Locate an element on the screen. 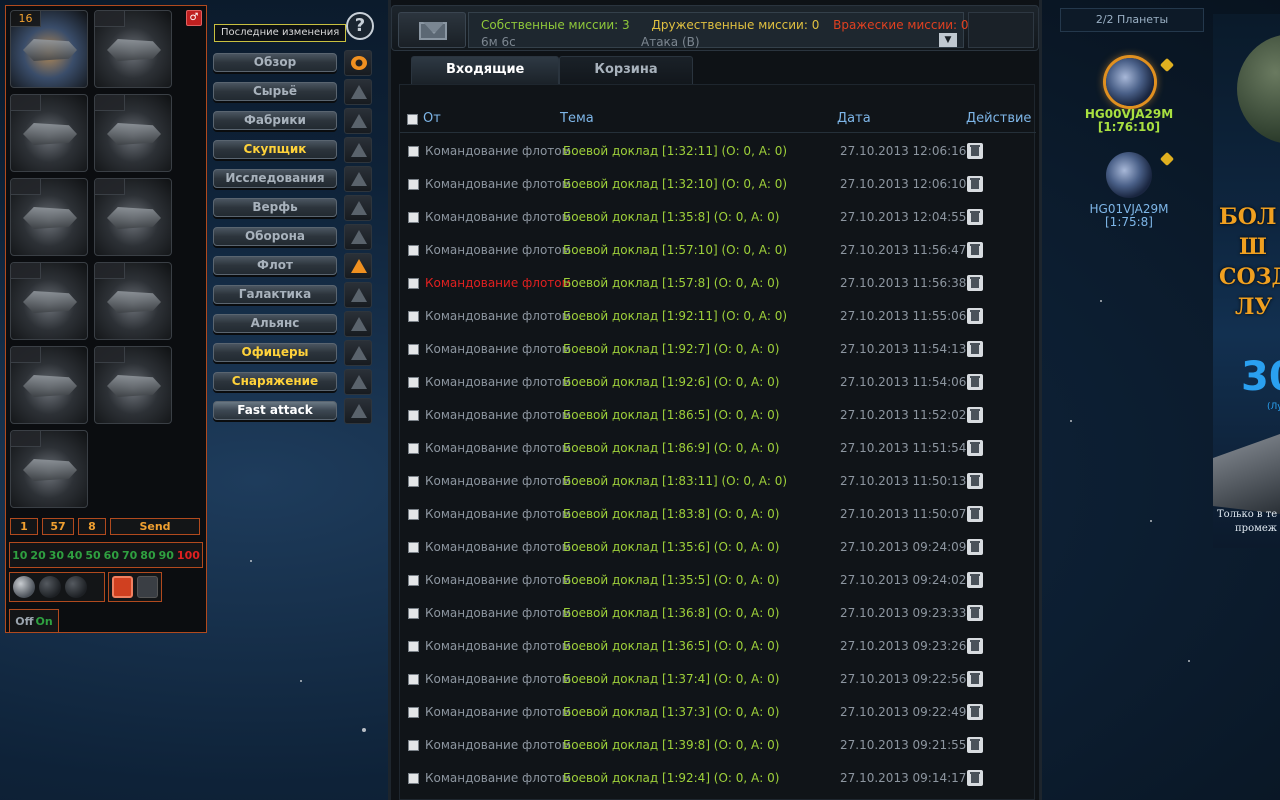  percent-option: 70 is located at coordinates (129, 555).